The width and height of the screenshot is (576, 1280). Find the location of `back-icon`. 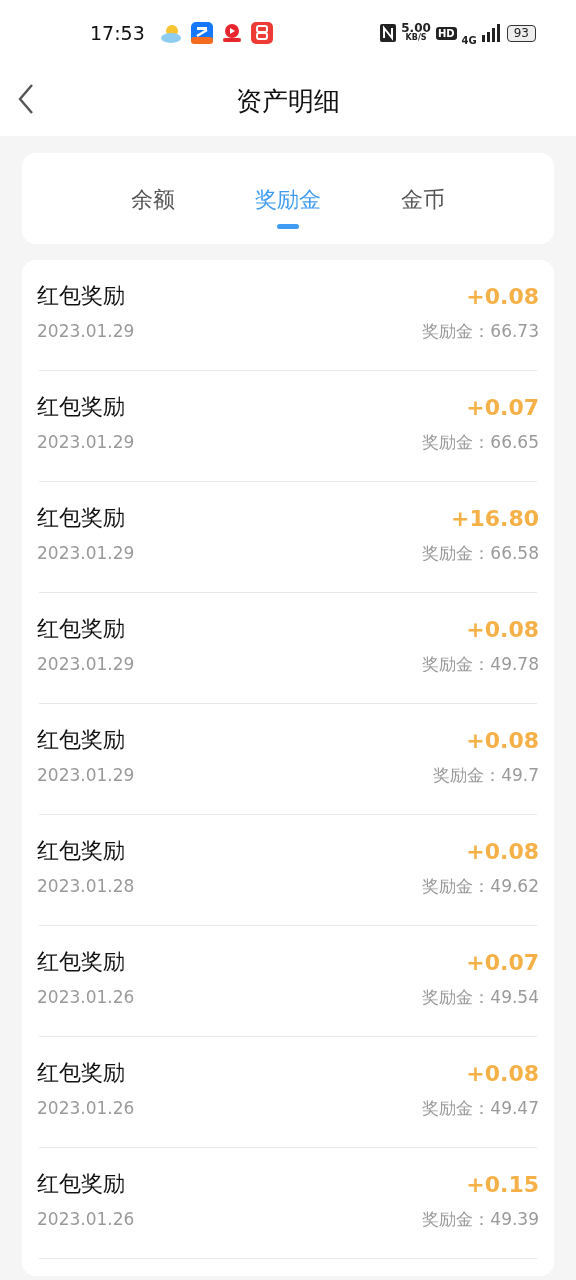

back-icon is located at coordinates (26, 99).